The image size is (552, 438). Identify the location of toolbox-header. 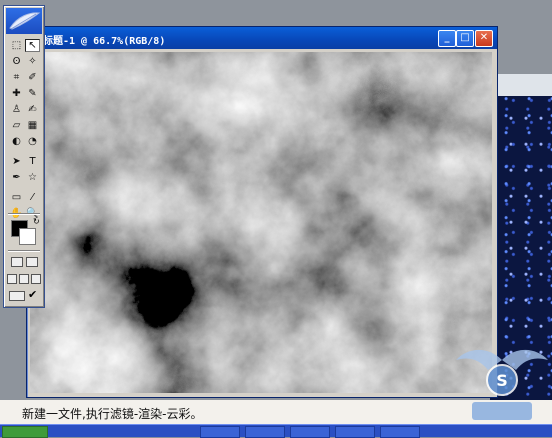
(24, 21).